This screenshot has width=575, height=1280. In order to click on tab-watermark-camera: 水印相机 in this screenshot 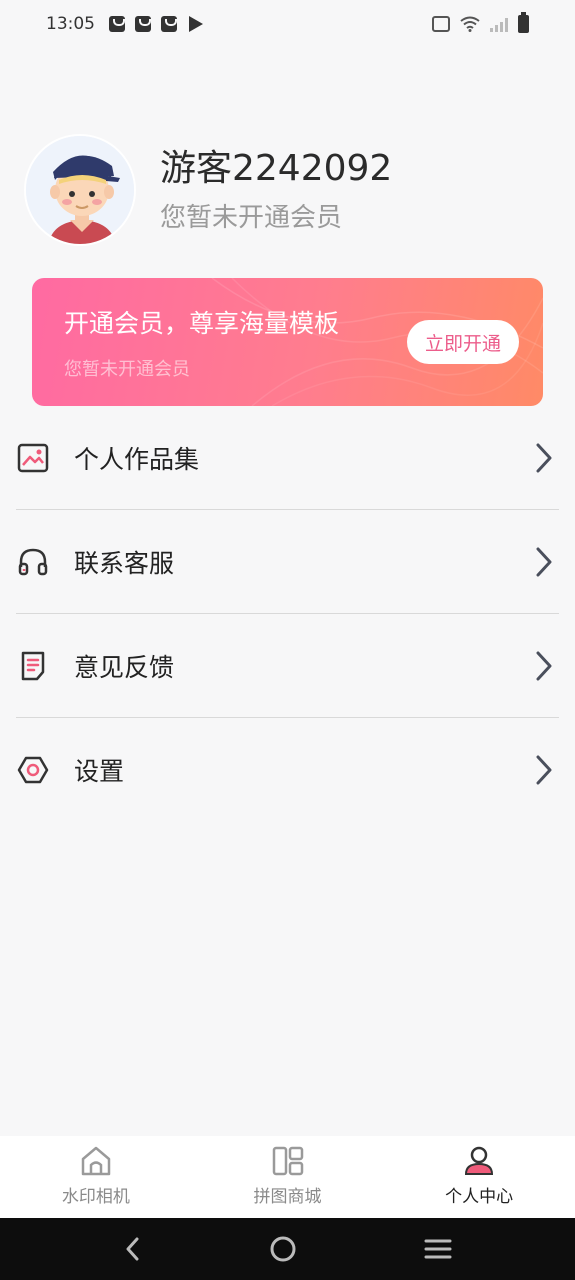, I will do `click(96, 1177)`.